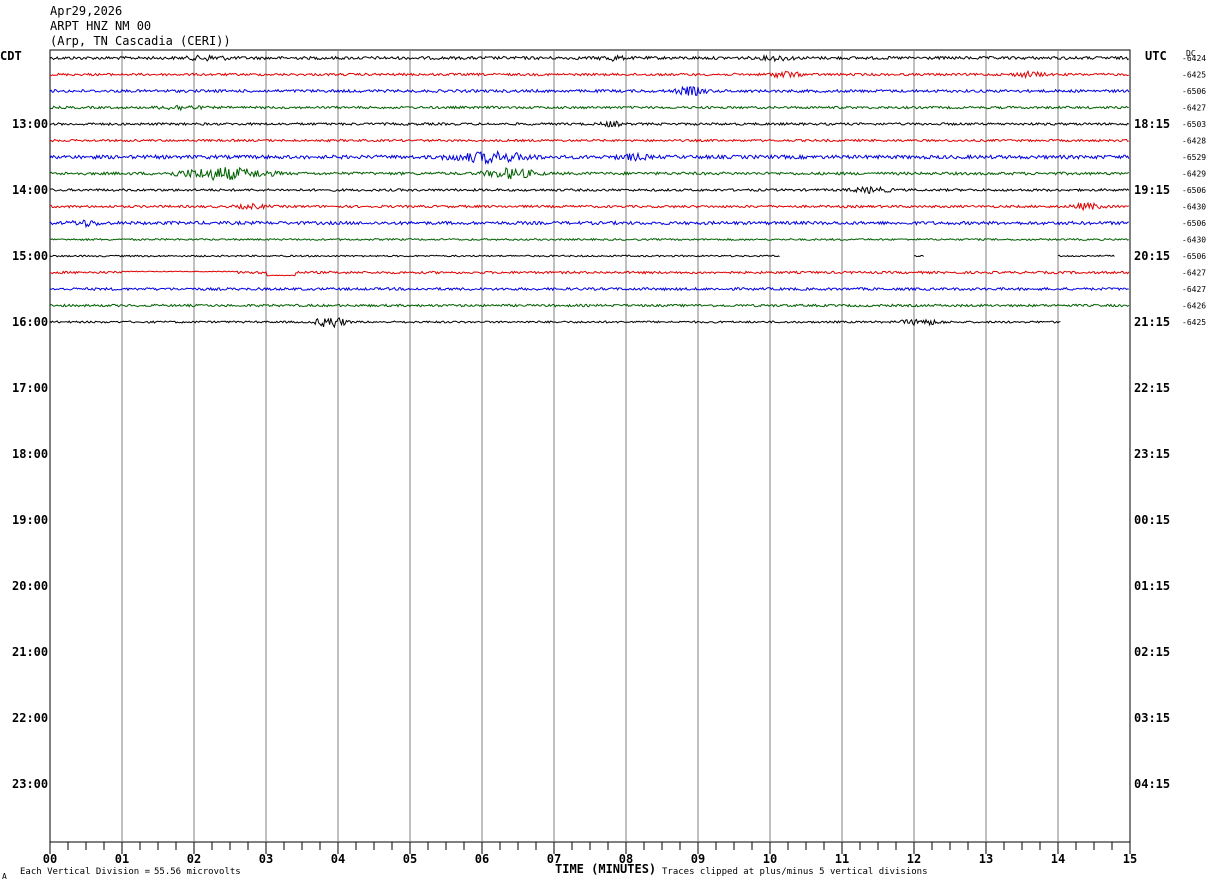 The image size is (1210, 886). What do you see at coordinates (842, 859) in the screenshot?
I see `x-tick-label: 11` at bounding box center [842, 859].